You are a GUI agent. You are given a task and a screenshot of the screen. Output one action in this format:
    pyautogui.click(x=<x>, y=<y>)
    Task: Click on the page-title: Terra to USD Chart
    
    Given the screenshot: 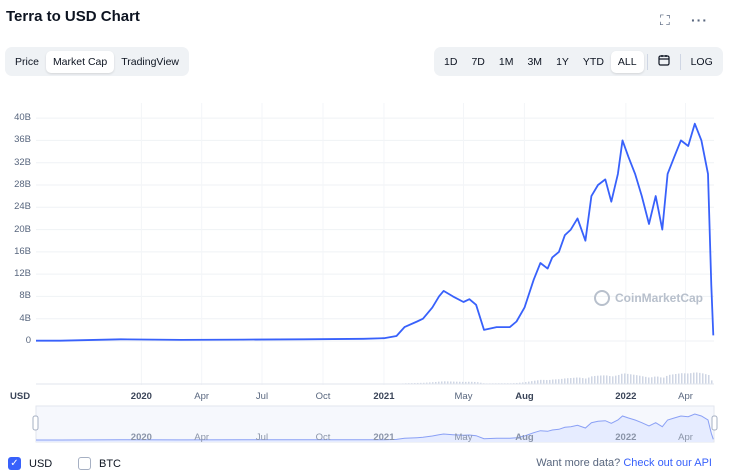 What is the action you would take?
    pyautogui.click(x=73, y=16)
    